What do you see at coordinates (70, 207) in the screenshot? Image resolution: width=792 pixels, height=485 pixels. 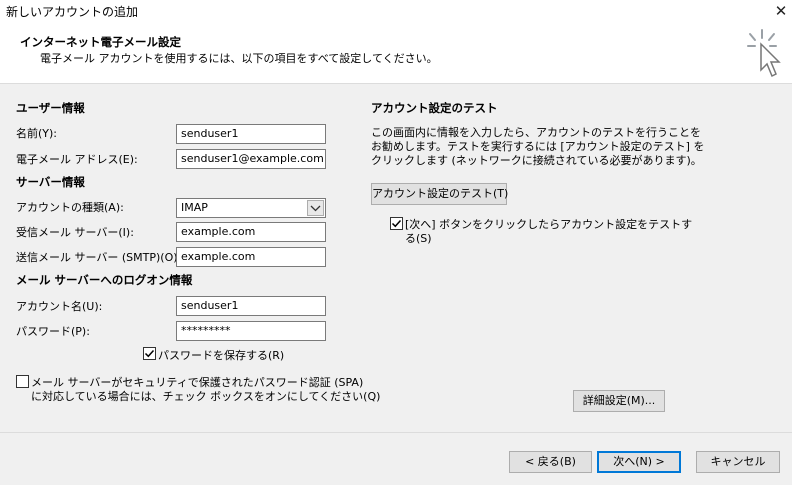 I see `account-type-label: アカウントの種類(A):` at bounding box center [70, 207].